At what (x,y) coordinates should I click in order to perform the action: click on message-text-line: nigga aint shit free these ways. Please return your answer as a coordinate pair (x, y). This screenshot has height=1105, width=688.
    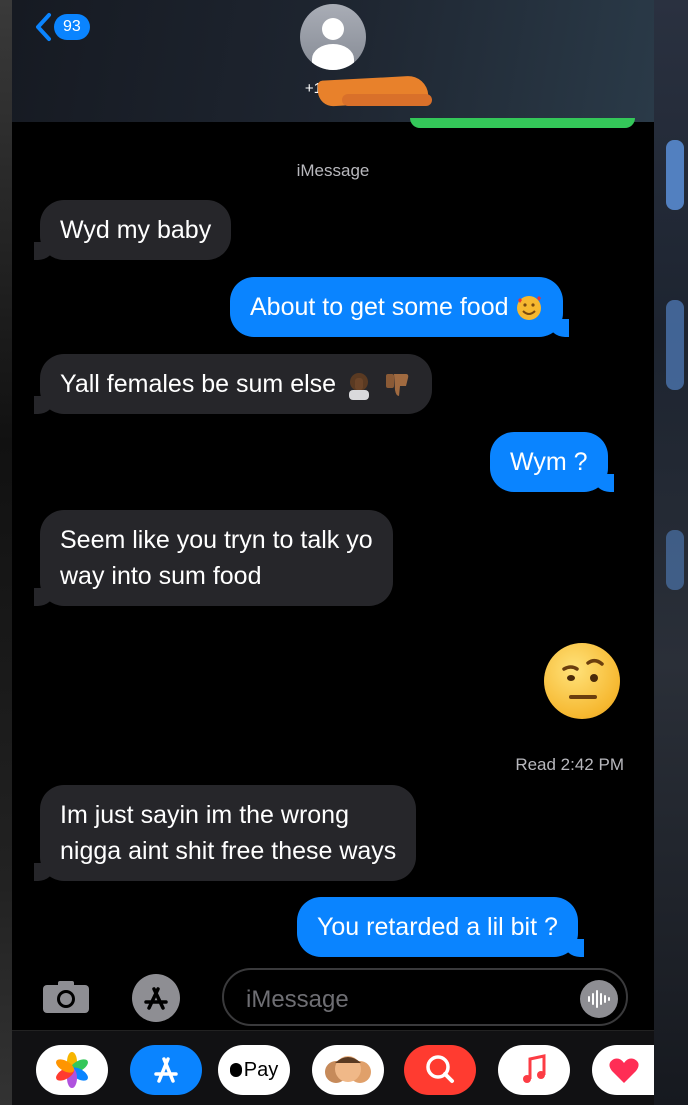
    Looking at the image, I should click on (228, 851).